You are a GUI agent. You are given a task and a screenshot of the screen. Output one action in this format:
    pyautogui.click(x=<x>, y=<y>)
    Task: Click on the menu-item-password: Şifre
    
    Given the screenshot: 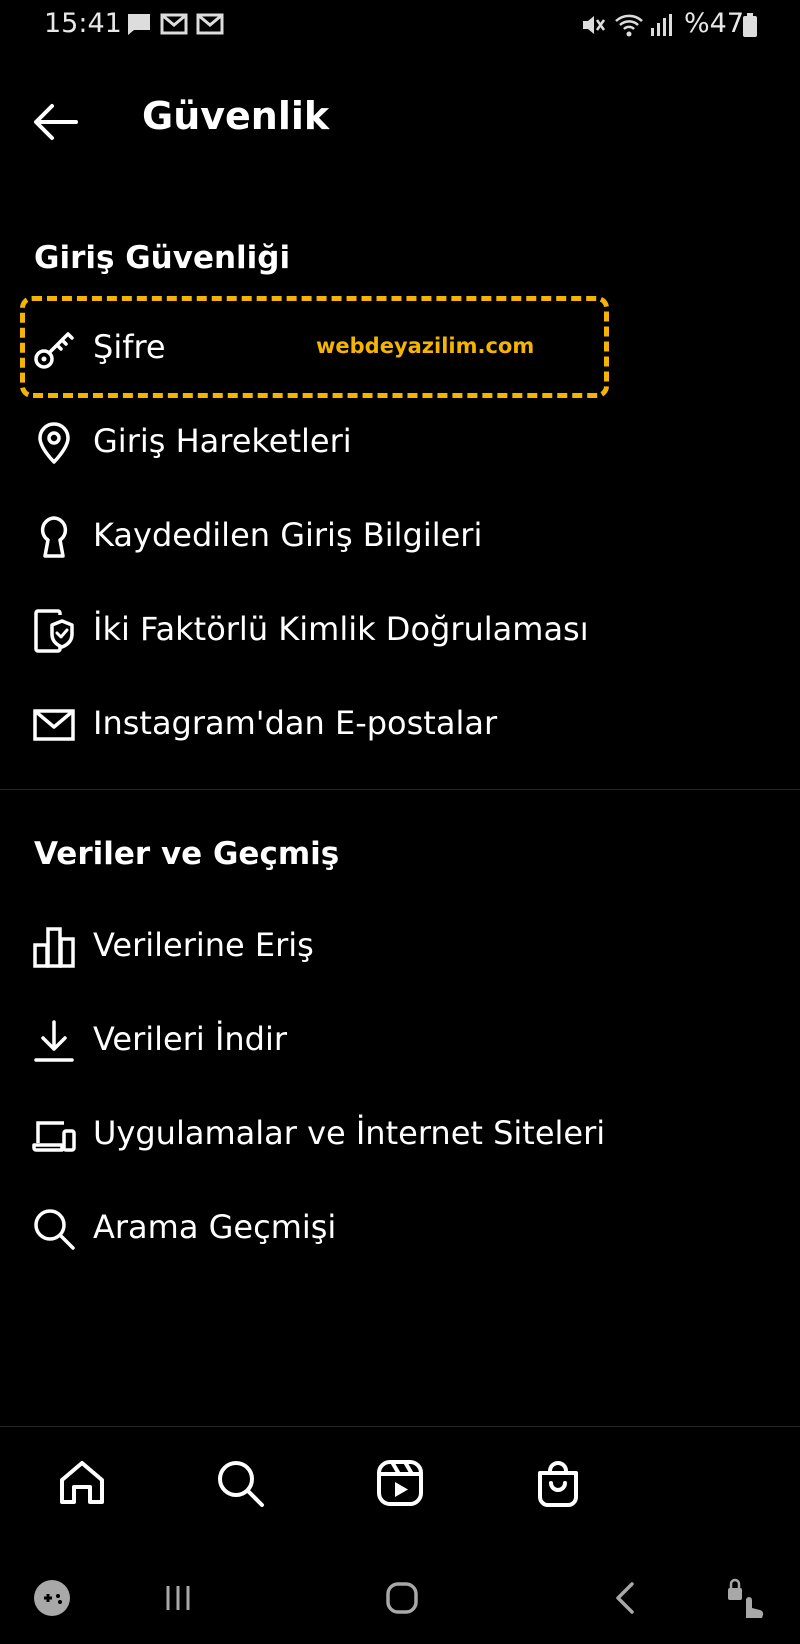 What is the action you would take?
    pyautogui.click(x=400, y=349)
    